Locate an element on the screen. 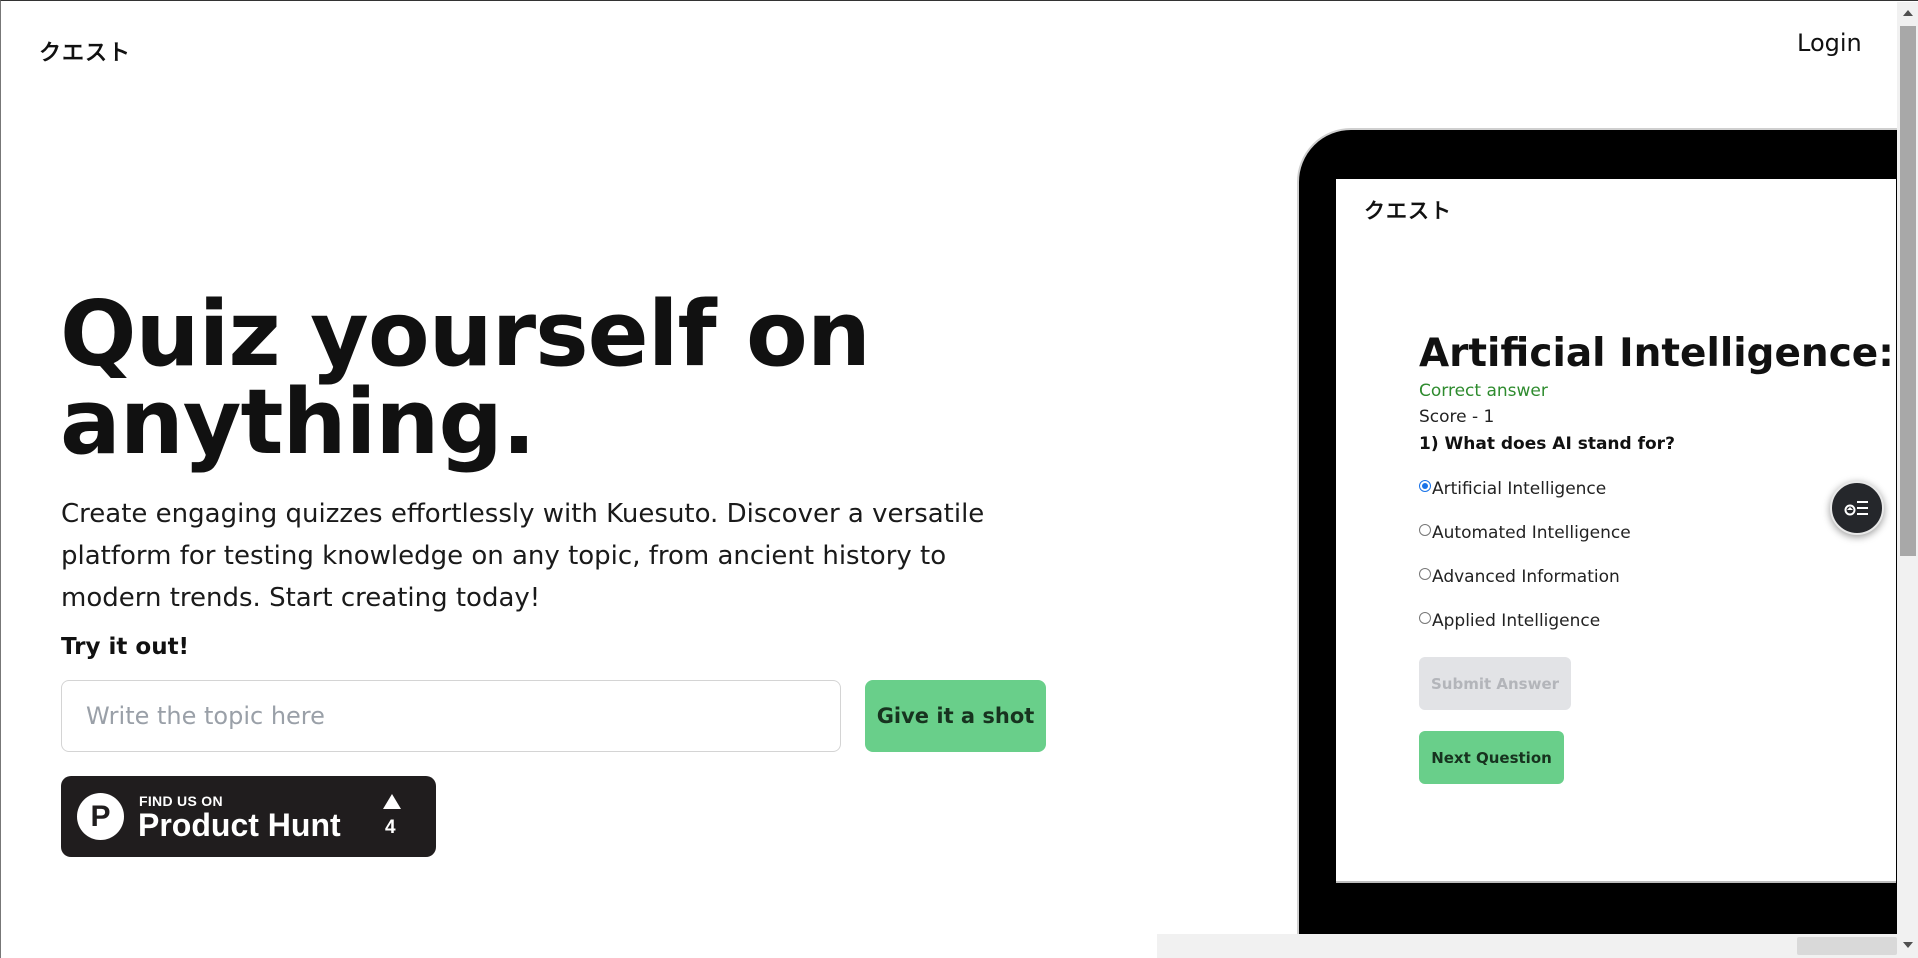 This screenshot has height=958, width=1918. vertical-scrollbar-thumb is located at coordinates (1908, 291).